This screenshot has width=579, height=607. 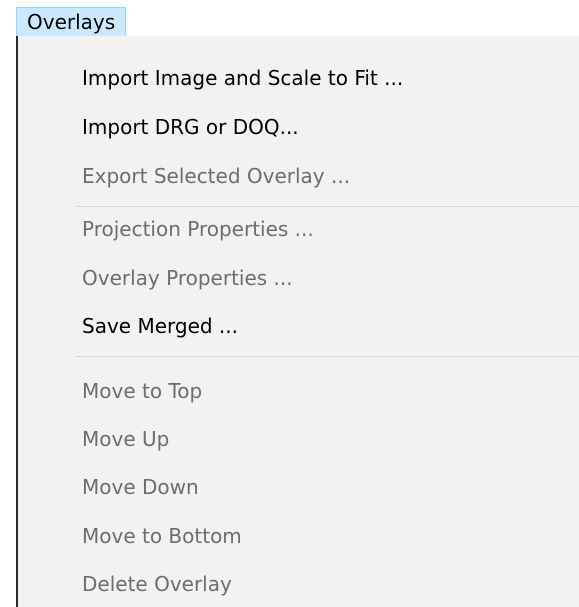 What do you see at coordinates (289, 19) in the screenshot?
I see `menu-bar: Overlays` at bounding box center [289, 19].